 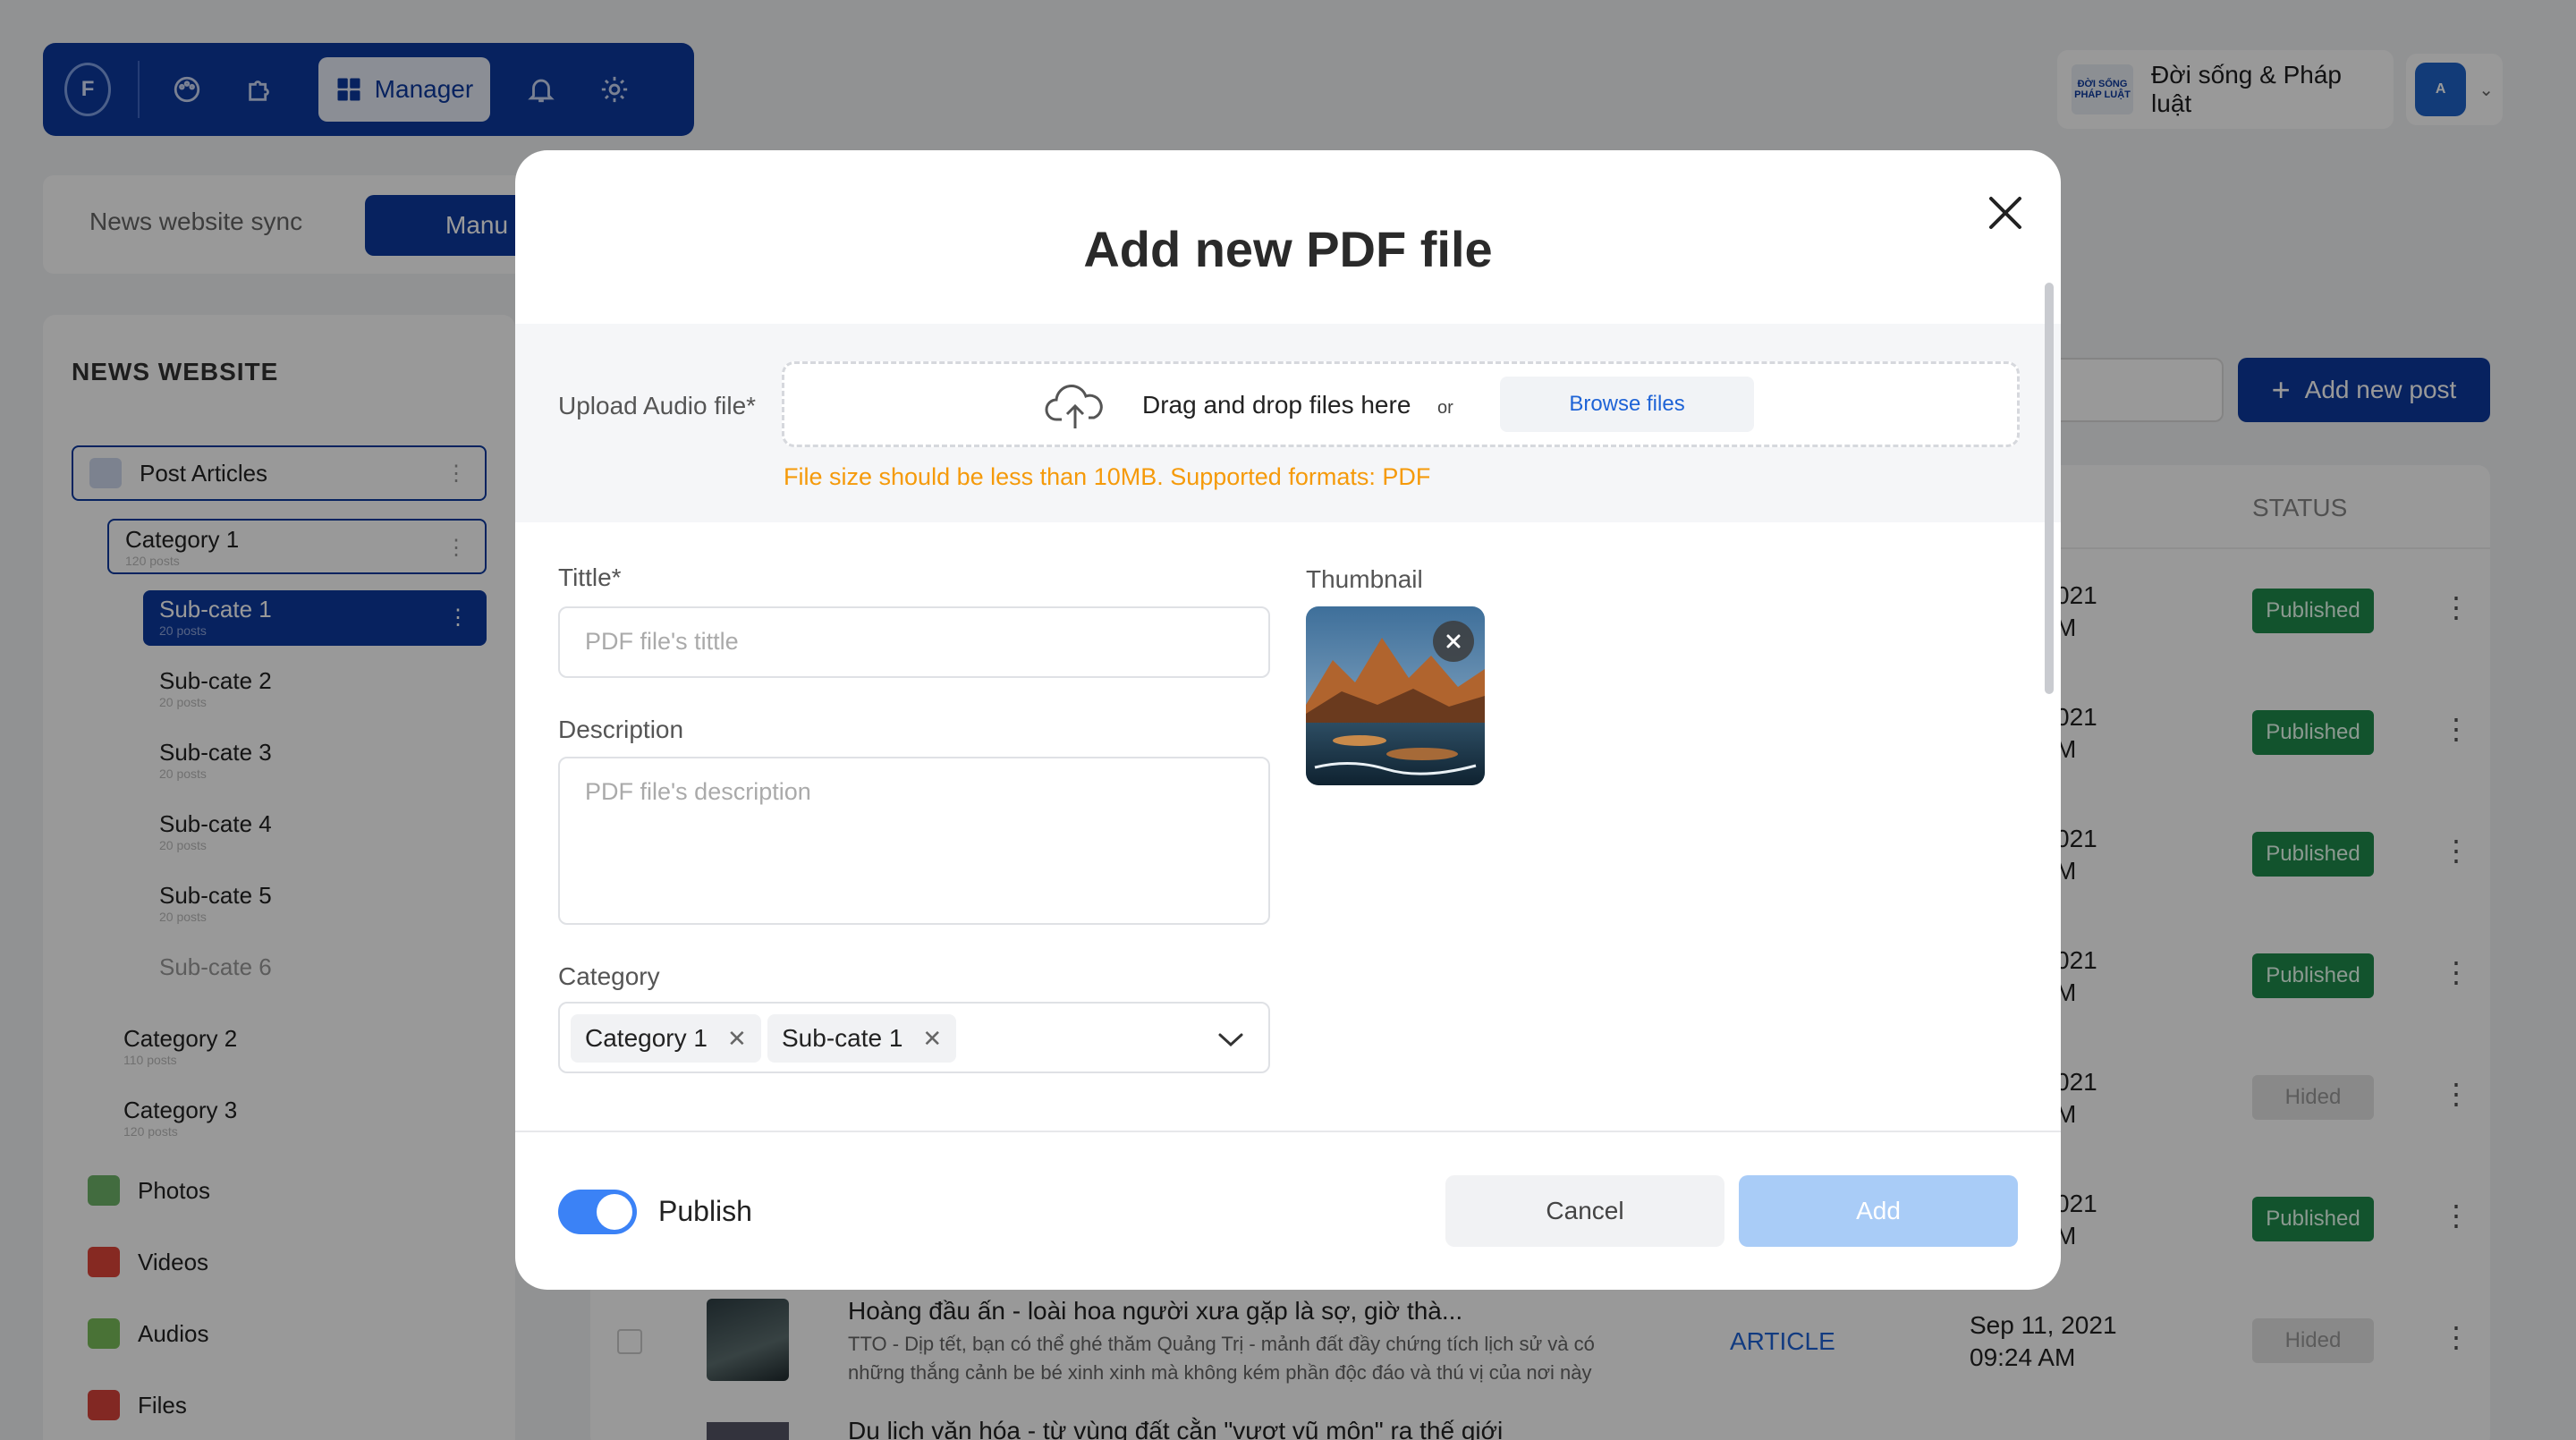 What do you see at coordinates (1445, 408) in the screenshot?
I see `or-text: or` at bounding box center [1445, 408].